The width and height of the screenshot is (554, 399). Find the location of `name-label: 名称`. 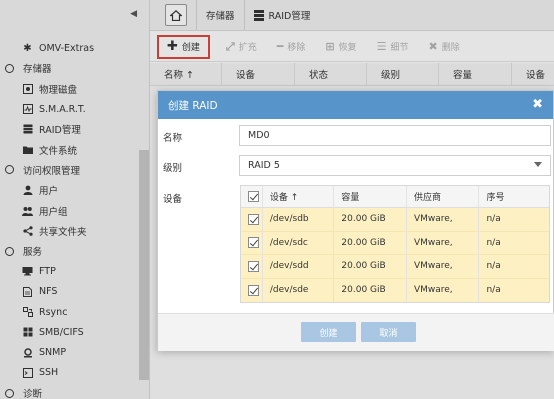

name-label: 名称 is located at coordinates (173, 138).